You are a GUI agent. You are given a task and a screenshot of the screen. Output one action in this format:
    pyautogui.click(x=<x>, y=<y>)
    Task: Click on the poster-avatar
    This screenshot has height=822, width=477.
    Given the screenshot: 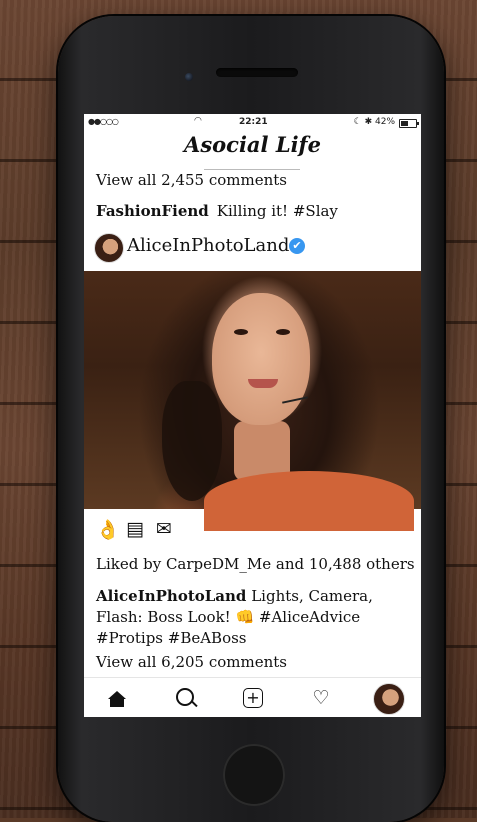 What is the action you would take?
    pyautogui.click(x=109, y=248)
    